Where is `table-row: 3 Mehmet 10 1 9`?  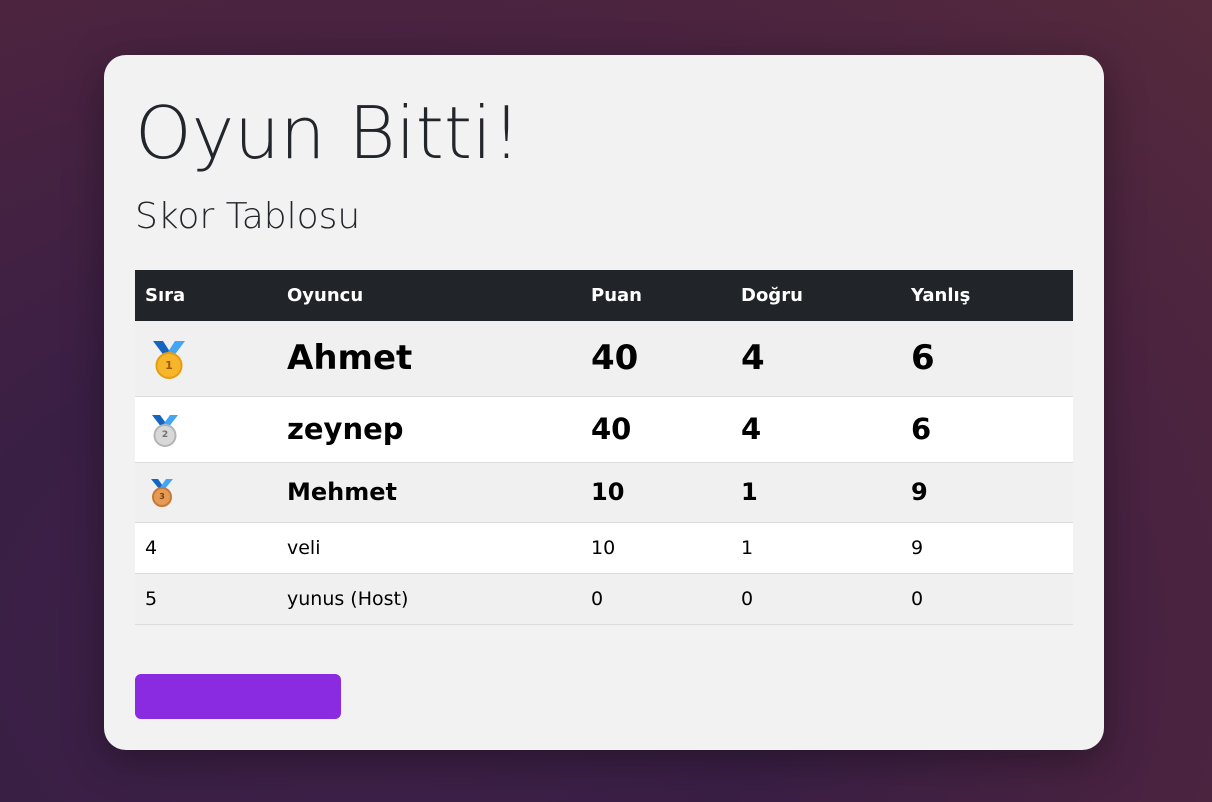 table-row: 3 Mehmet 10 1 9 is located at coordinates (604, 492).